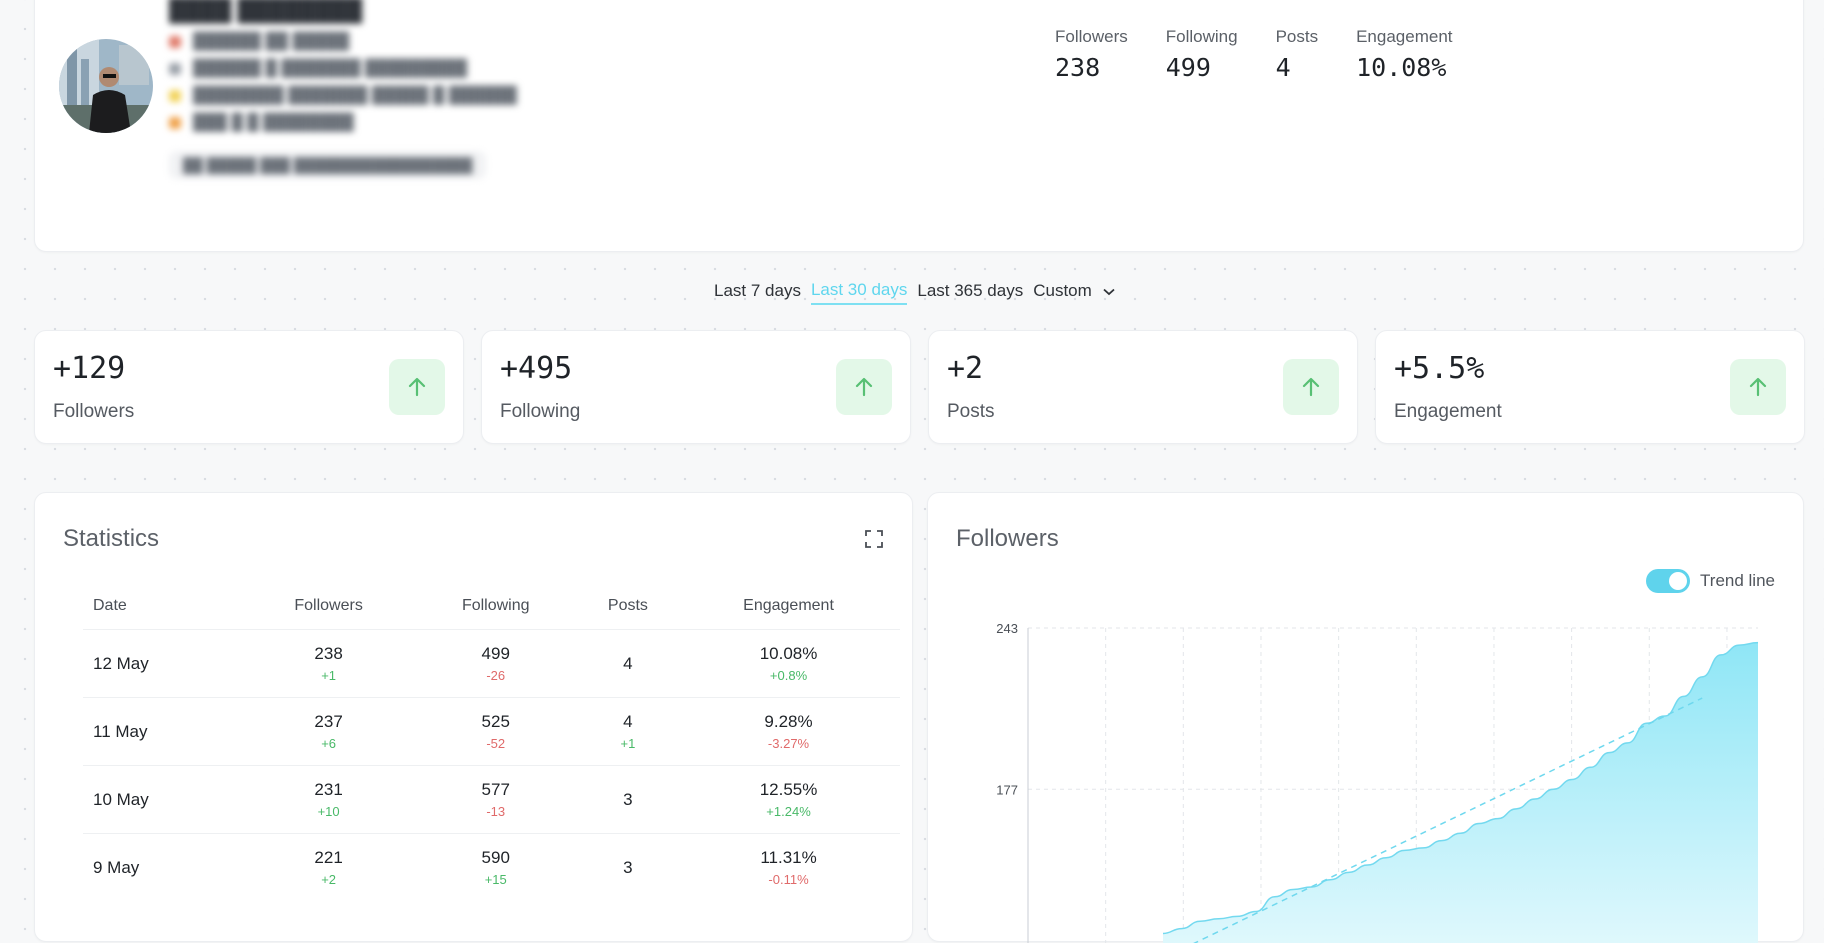 This screenshot has height=943, width=1824. Describe the element at coordinates (328, 721) in the screenshot. I see `cell-value: 237` at that location.